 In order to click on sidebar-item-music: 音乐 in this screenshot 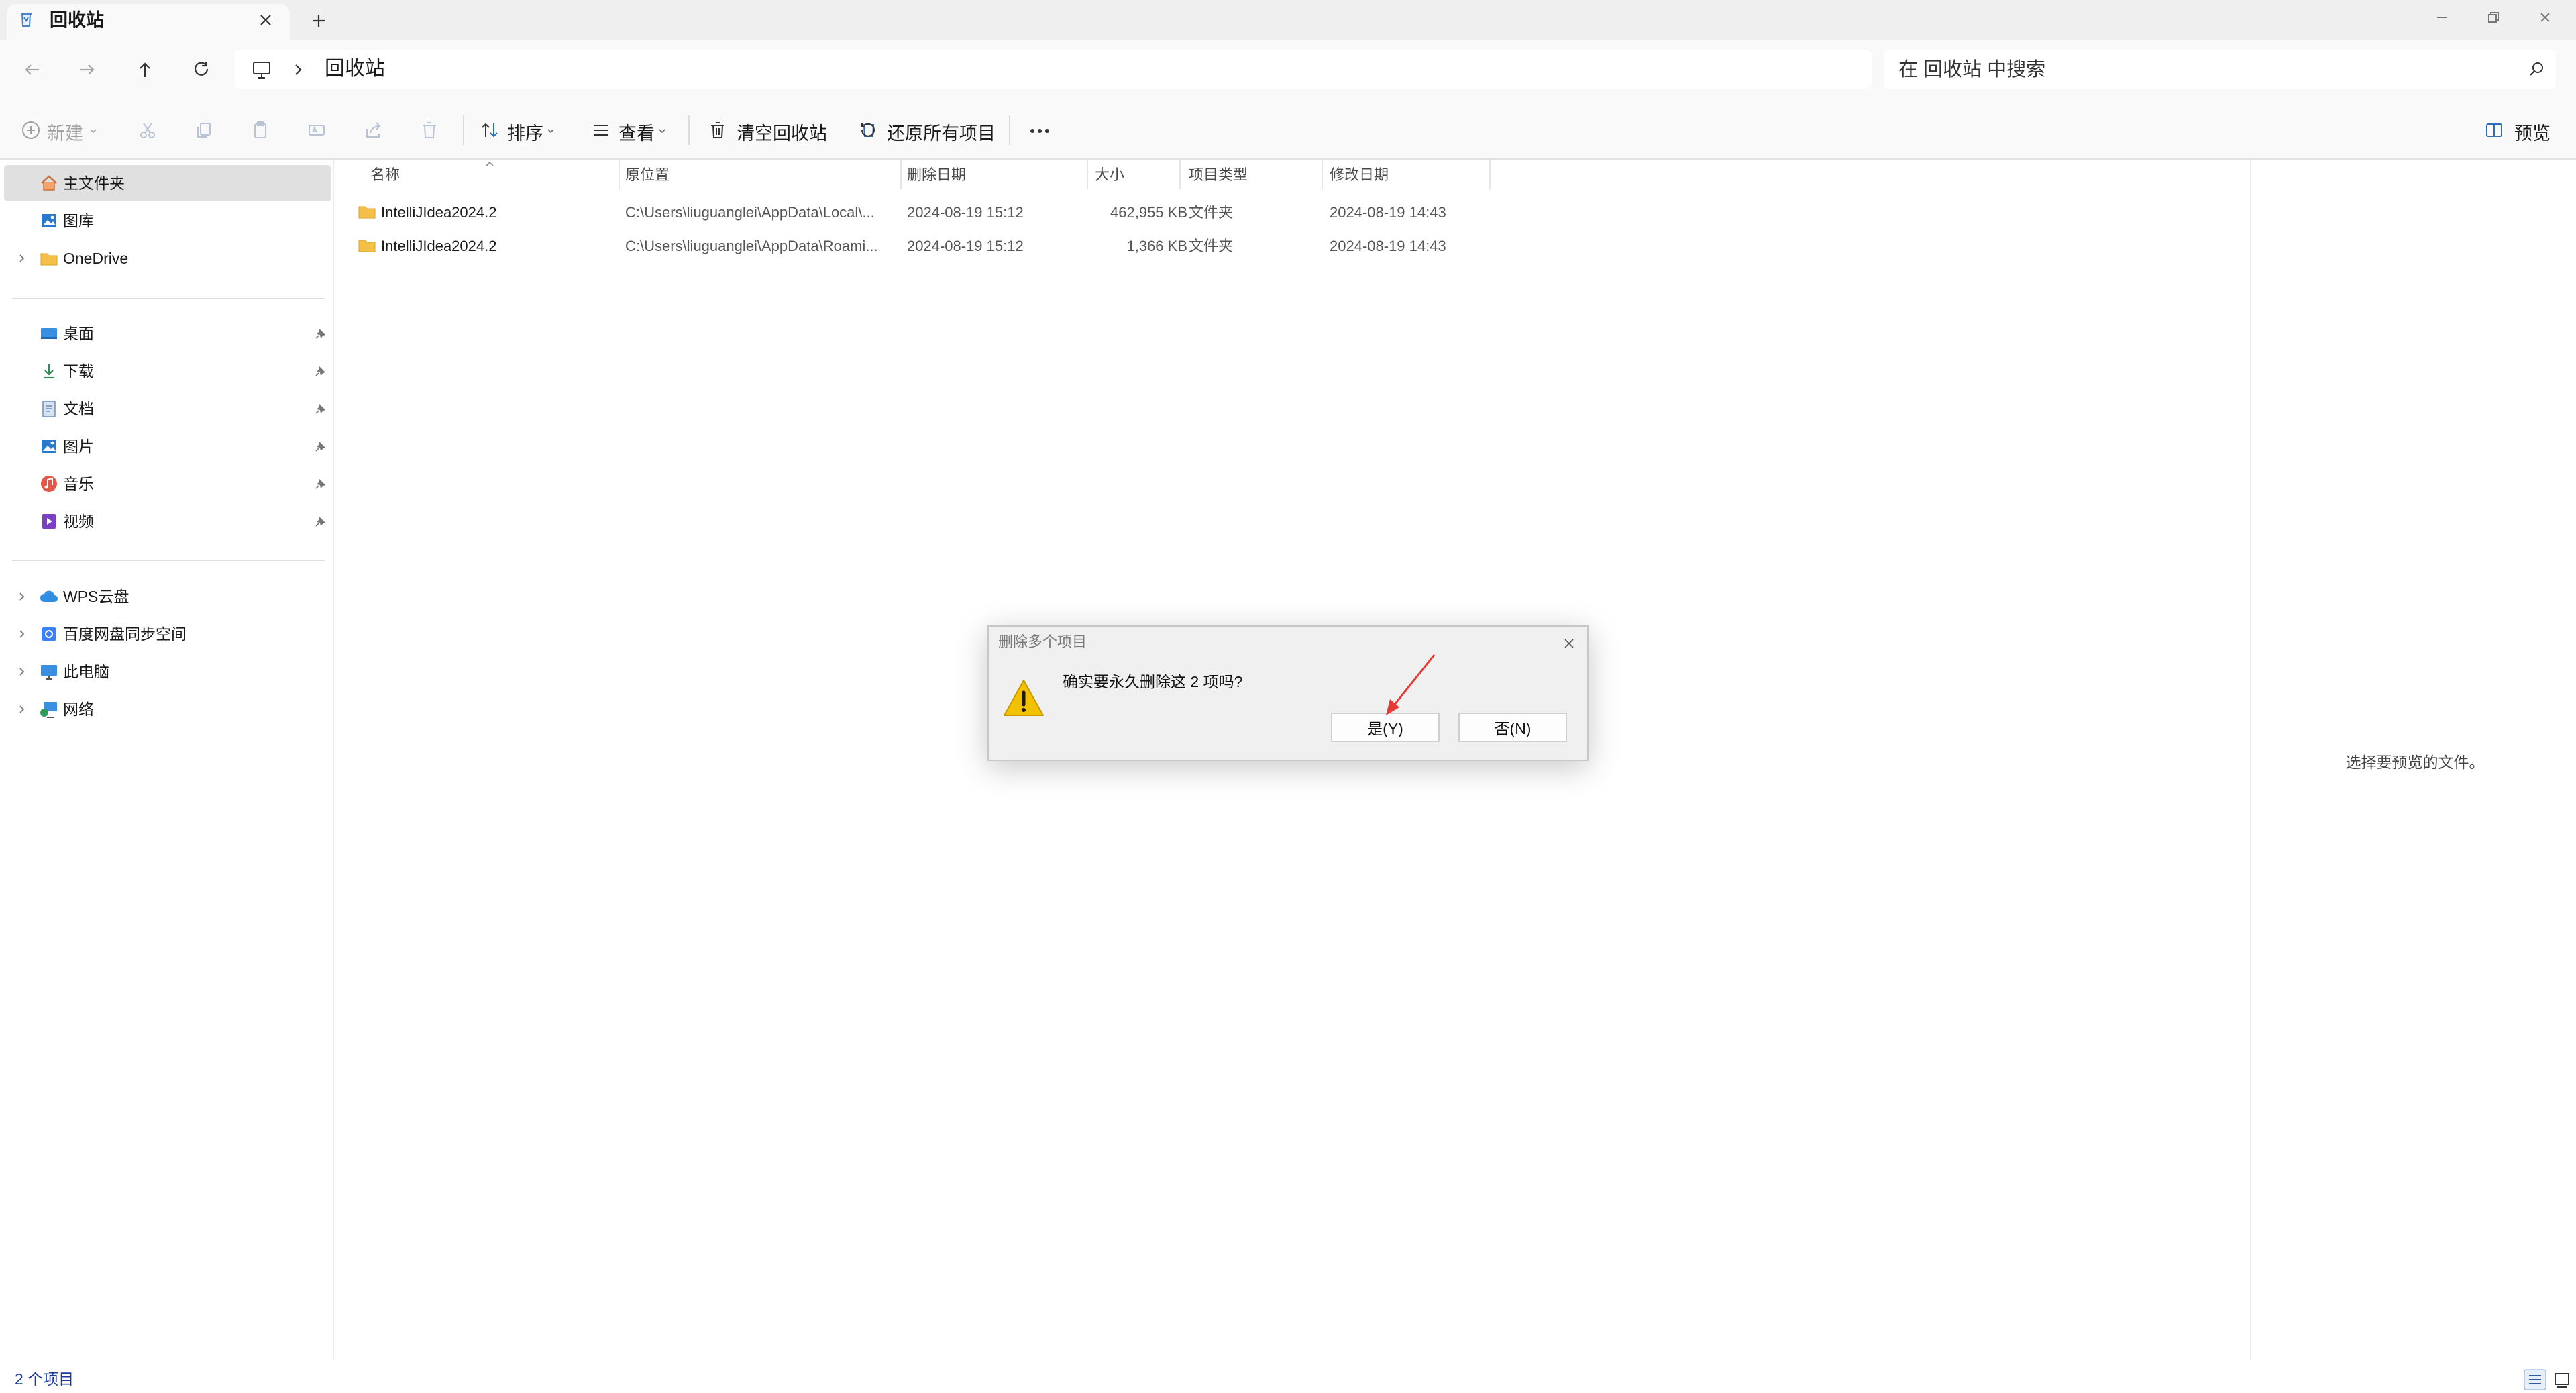, I will do `click(167, 484)`.